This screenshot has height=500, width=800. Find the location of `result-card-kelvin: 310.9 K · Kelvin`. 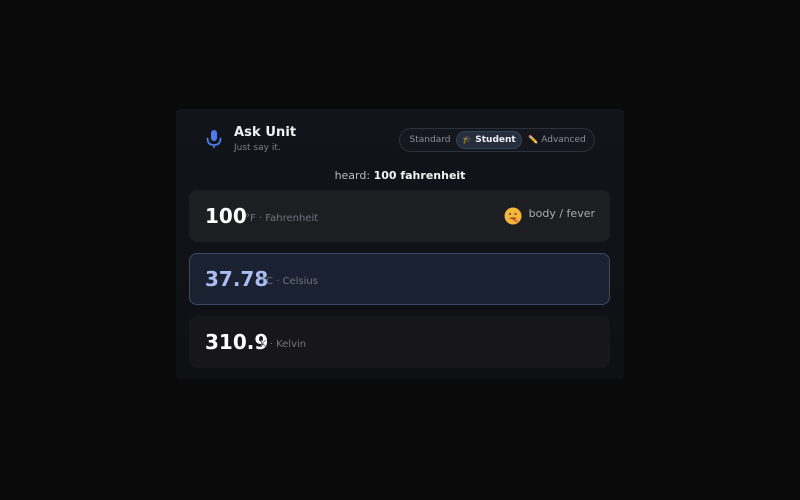

result-card-kelvin: 310.9 K · Kelvin is located at coordinates (399, 342).